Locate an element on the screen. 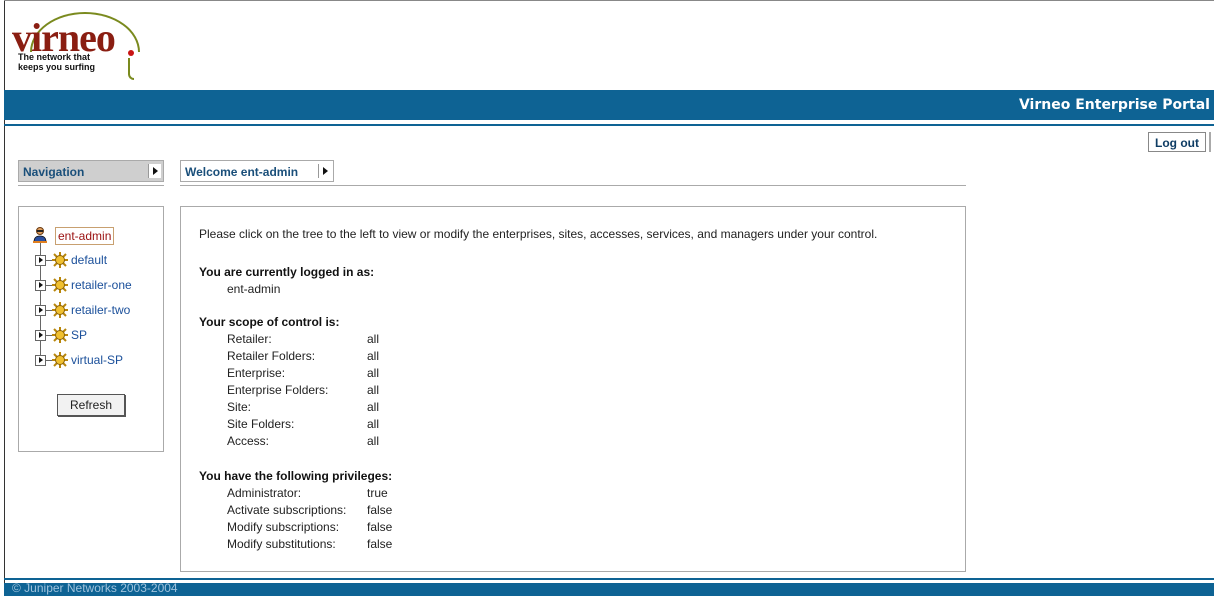 This screenshot has width=1214, height=596. portal-title: Virneo Enterprise Portal is located at coordinates (1114, 105).